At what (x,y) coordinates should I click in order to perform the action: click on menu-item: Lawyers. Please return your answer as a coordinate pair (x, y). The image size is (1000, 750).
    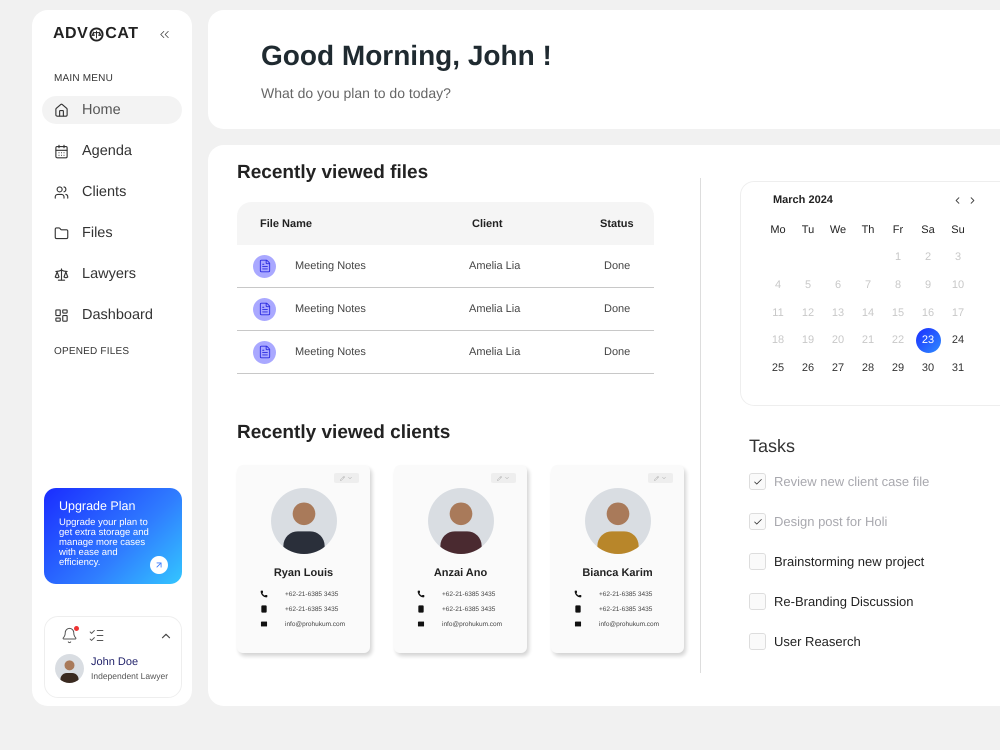
    Looking at the image, I should click on (112, 274).